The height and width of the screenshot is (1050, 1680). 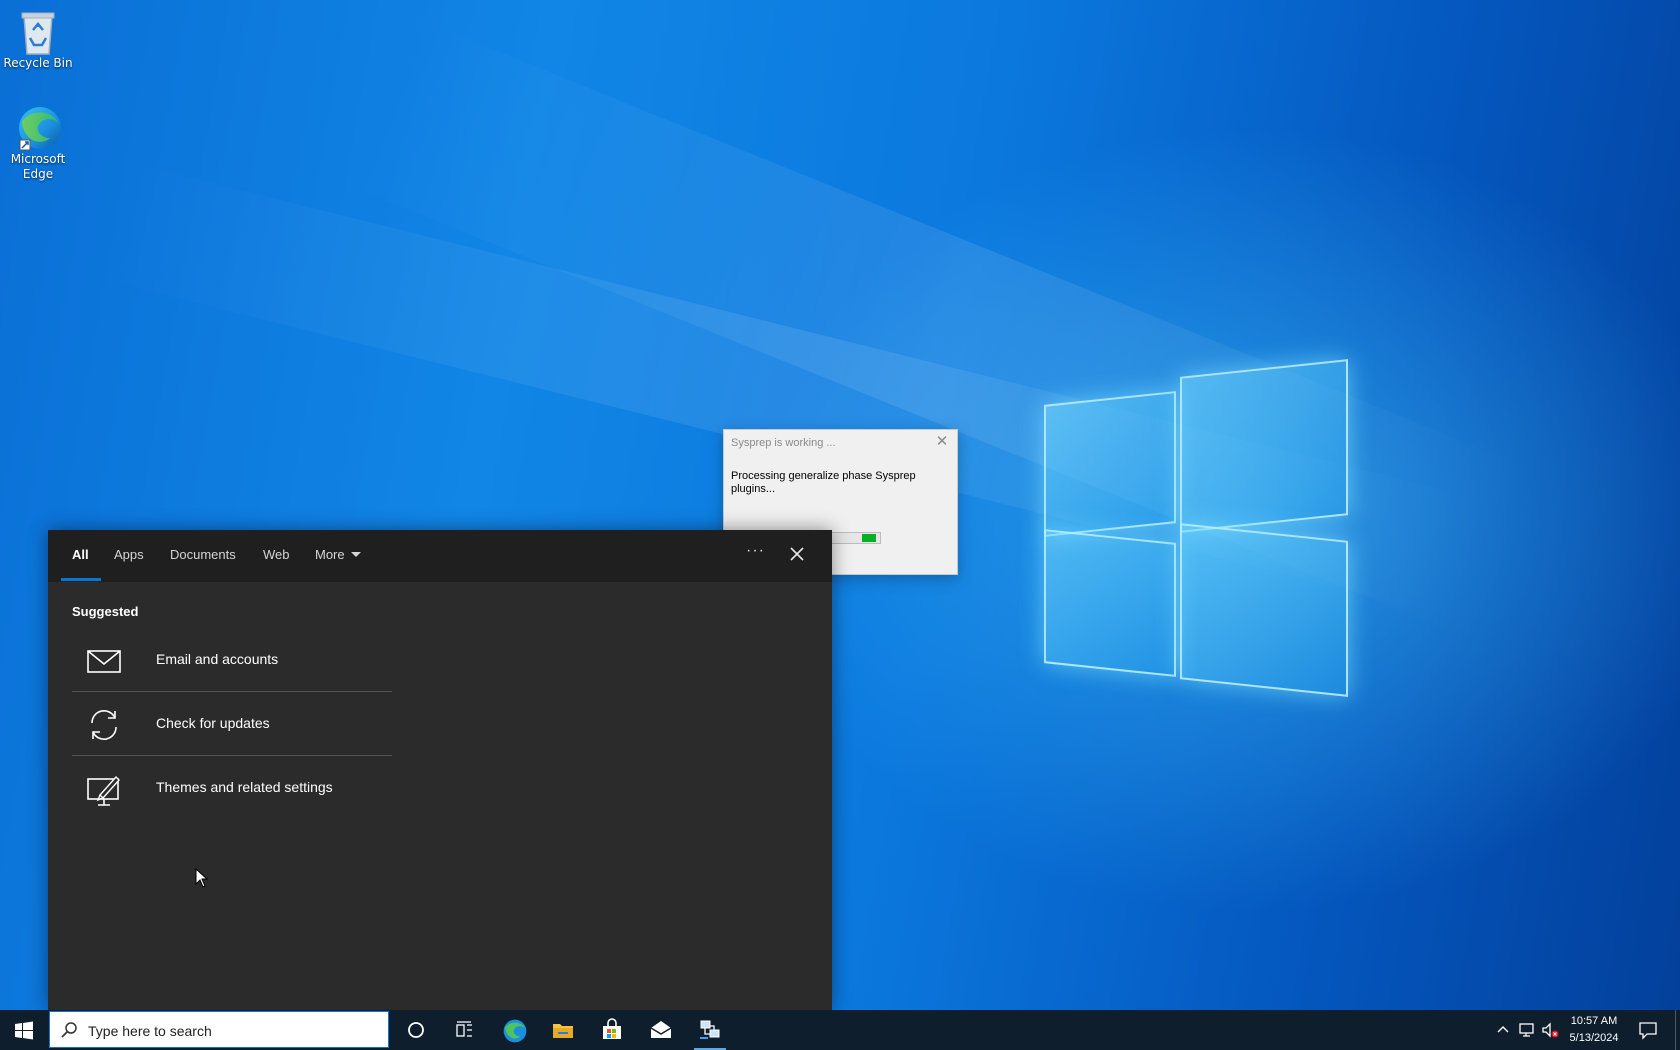 I want to click on taskbar-search-box, so click(x=219, y=1029).